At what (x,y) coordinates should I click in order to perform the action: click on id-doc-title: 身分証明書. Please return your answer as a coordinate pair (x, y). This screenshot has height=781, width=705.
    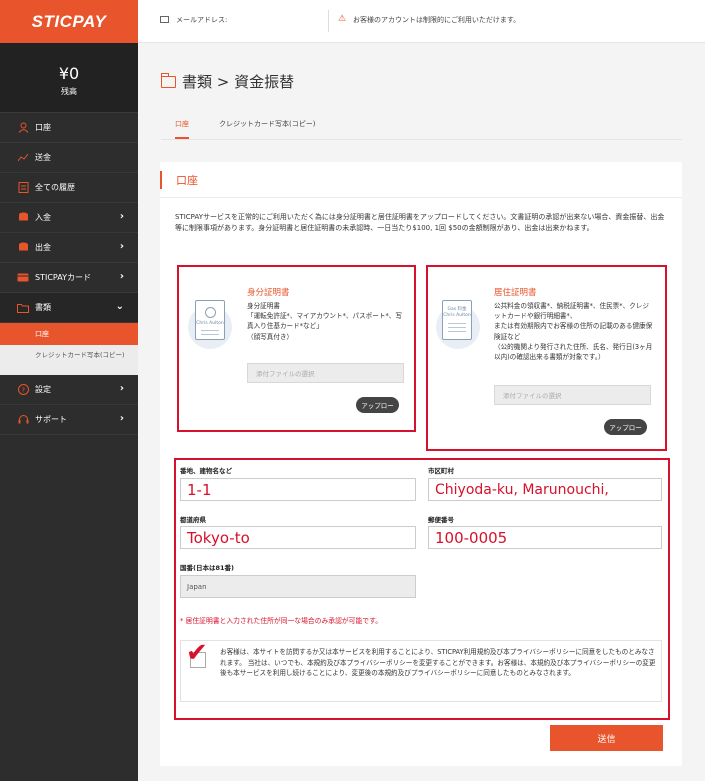
    Looking at the image, I should click on (268, 293).